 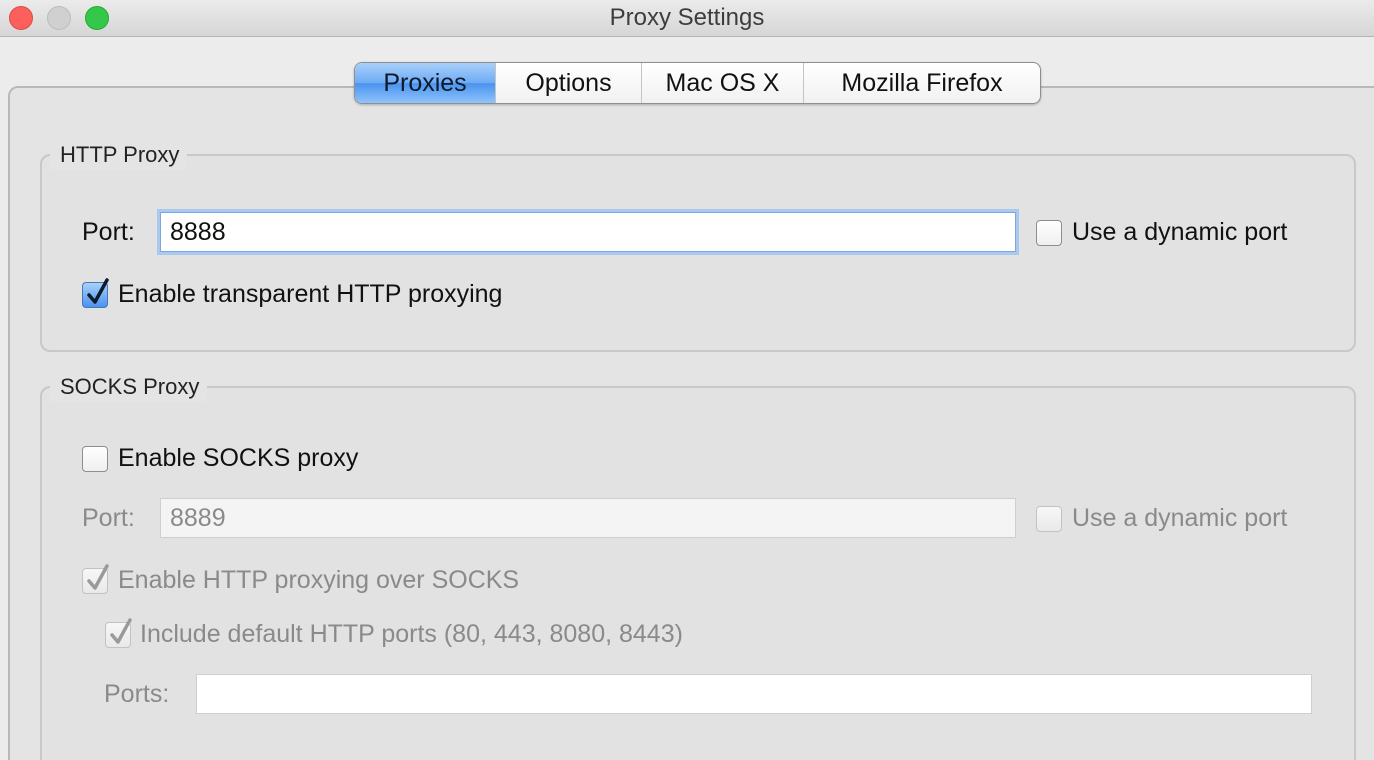 I want to click on http-dynamic-port-checkbox, so click(x=1049, y=233).